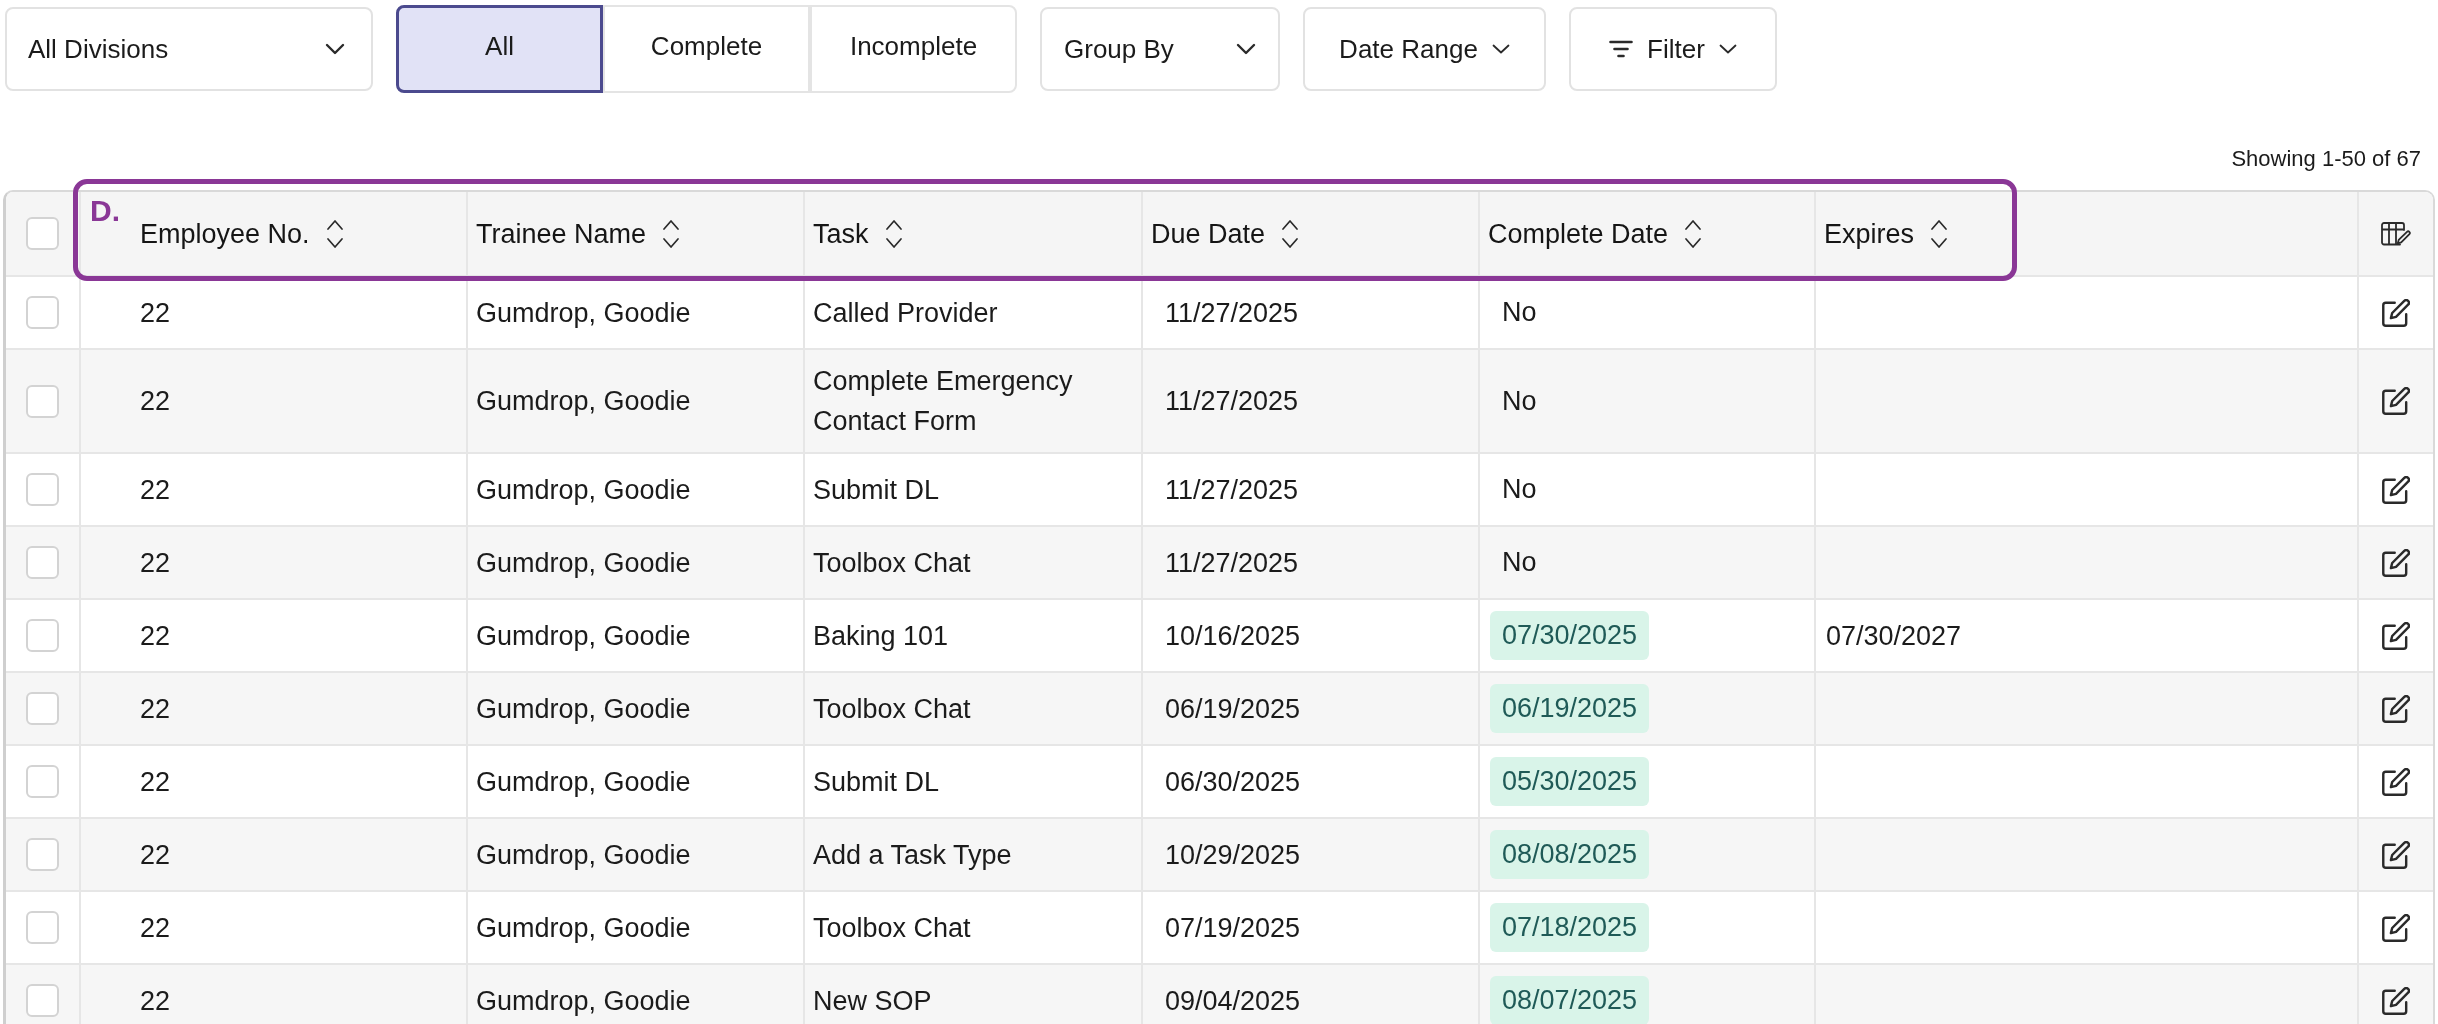 The width and height of the screenshot is (2438, 1024). What do you see at coordinates (242, 233) in the screenshot?
I see `column-header: Employee No.` at bounding box center [242, 233].